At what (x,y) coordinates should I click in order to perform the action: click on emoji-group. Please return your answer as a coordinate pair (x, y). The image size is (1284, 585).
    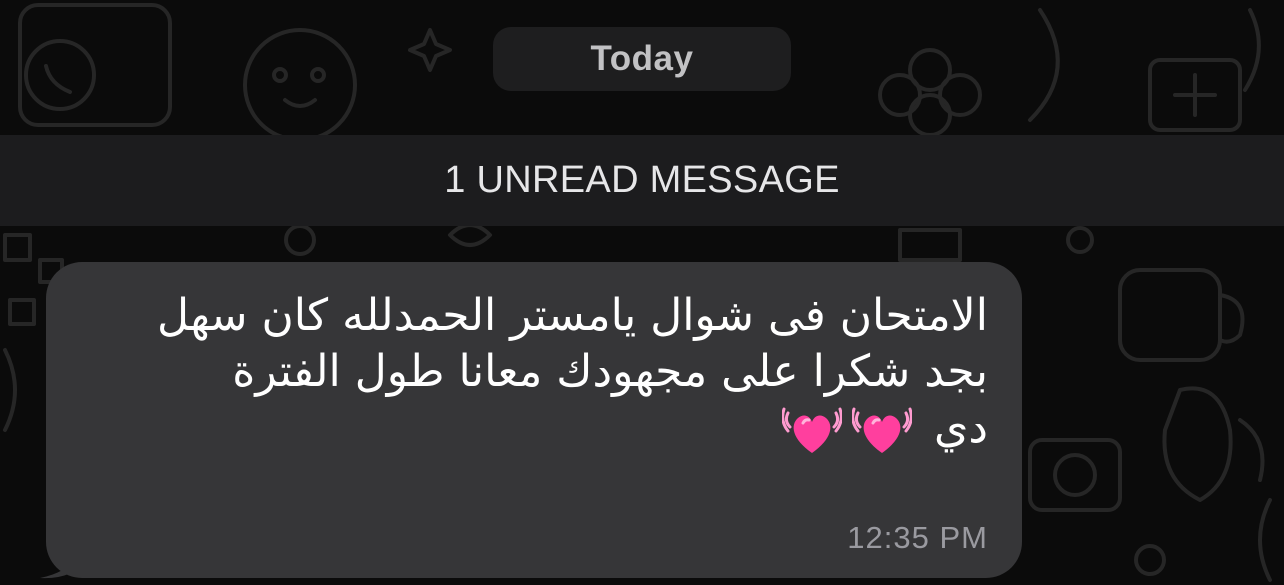
    Looking at the image, I should click on (842, 430).